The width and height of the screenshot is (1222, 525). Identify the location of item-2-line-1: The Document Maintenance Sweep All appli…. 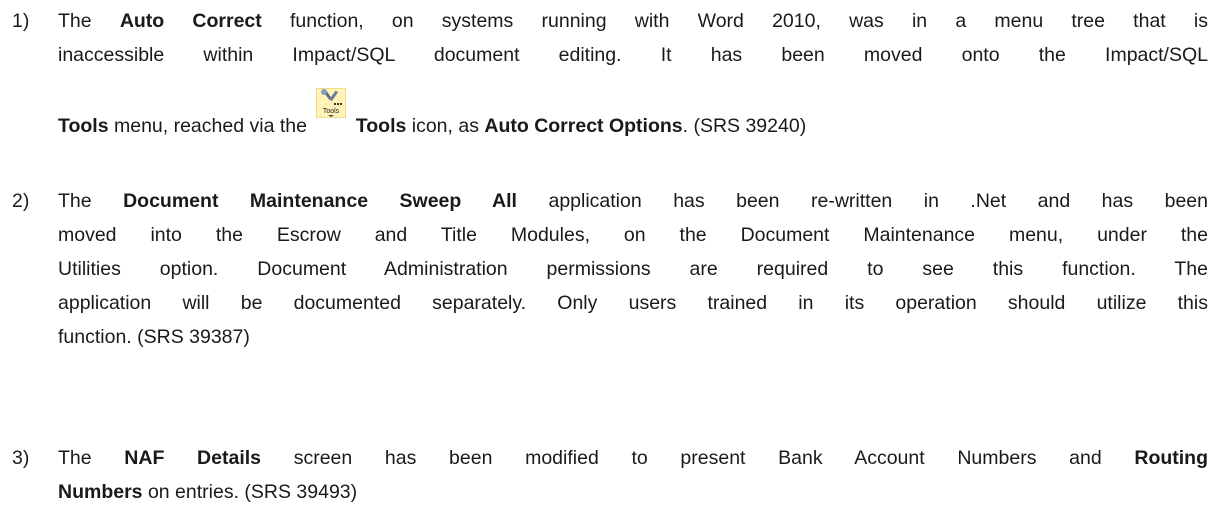
(633, 201).